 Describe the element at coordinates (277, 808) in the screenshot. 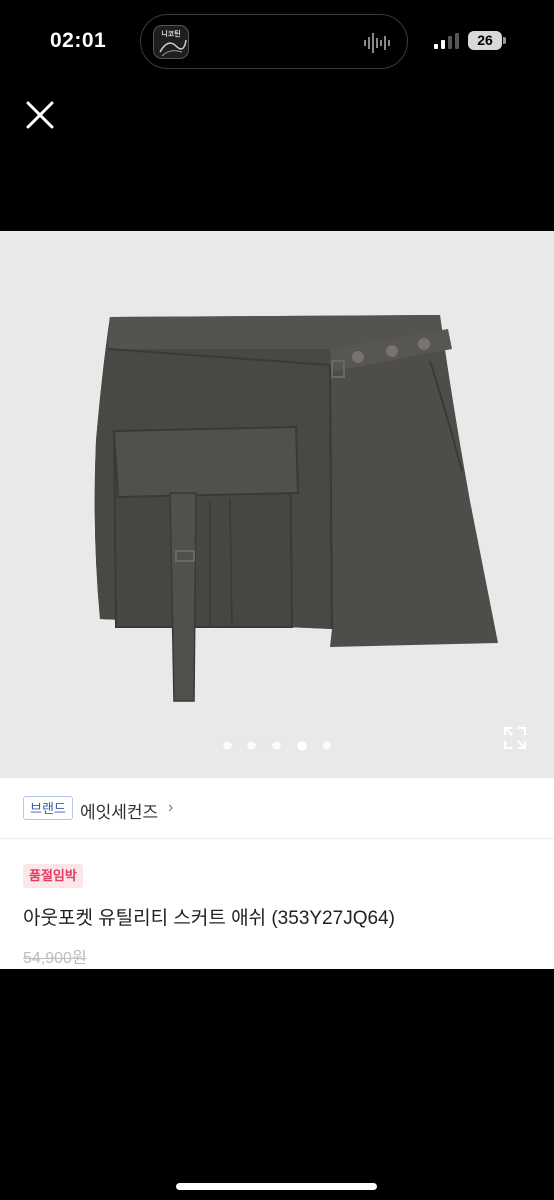

I see `brand-link-row: 브랜드 에잇세컨즈 ›` at that location.